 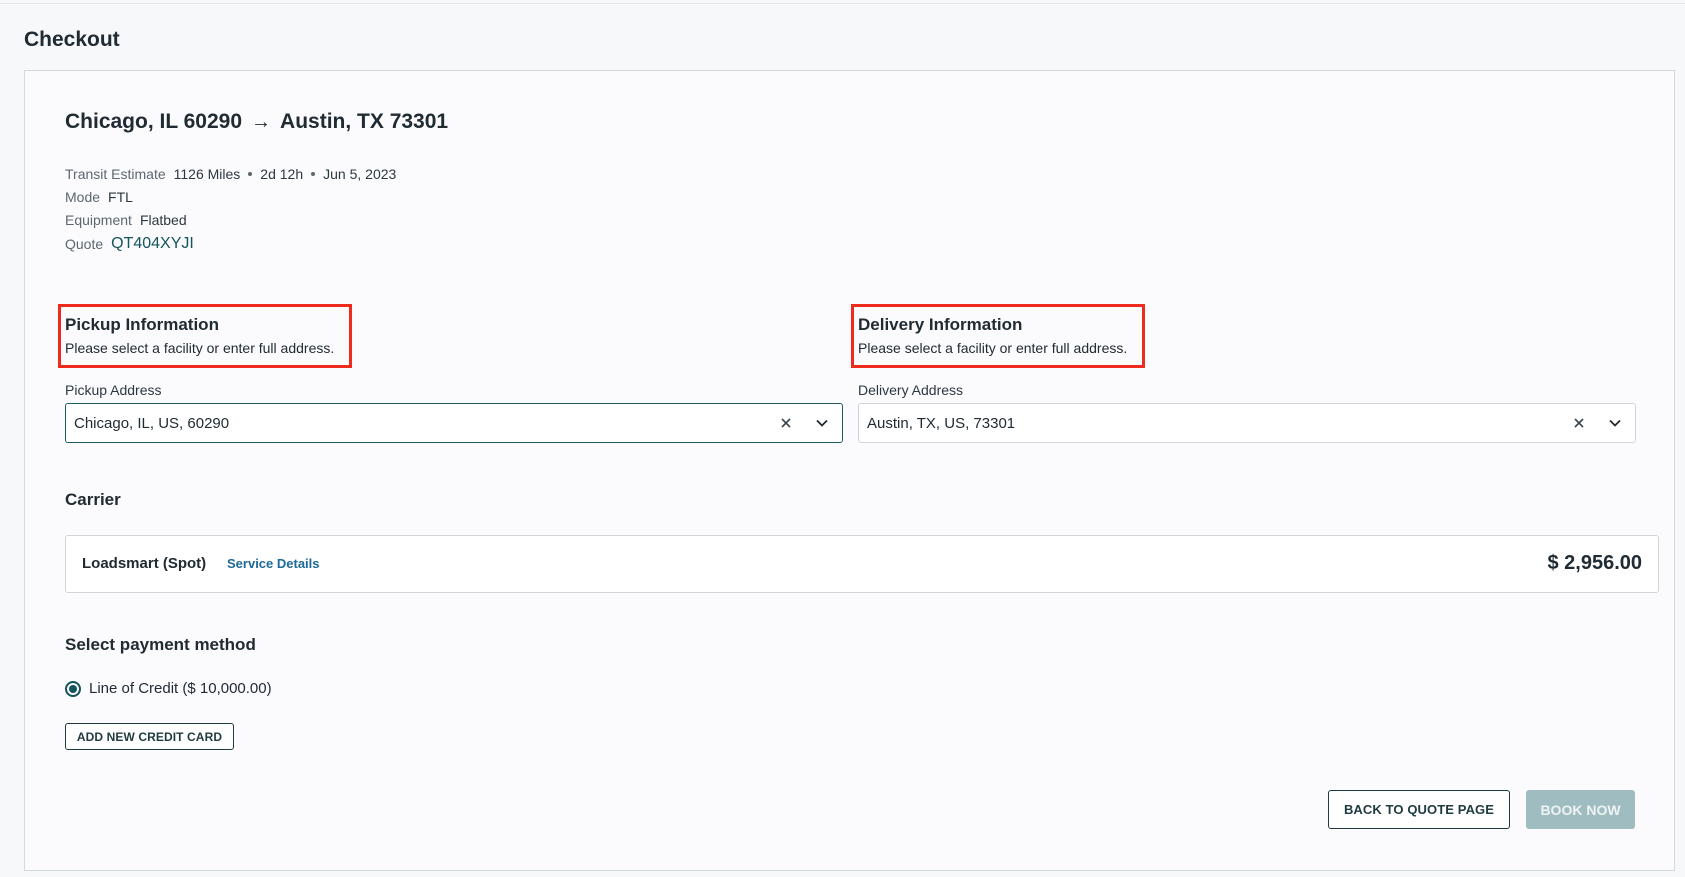 What do you see at coordinates (207, 174) in the screenshot?
I see `transit-miles: 1126 Miles` at bounding box center [207, 174].